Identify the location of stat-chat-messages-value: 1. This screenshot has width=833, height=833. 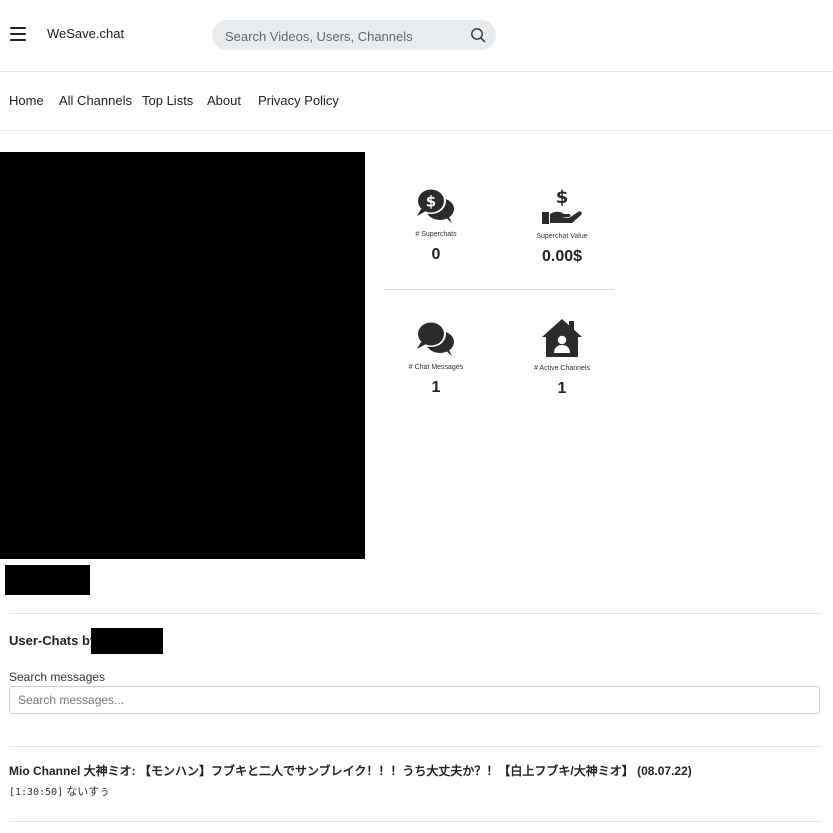
(436, 387).